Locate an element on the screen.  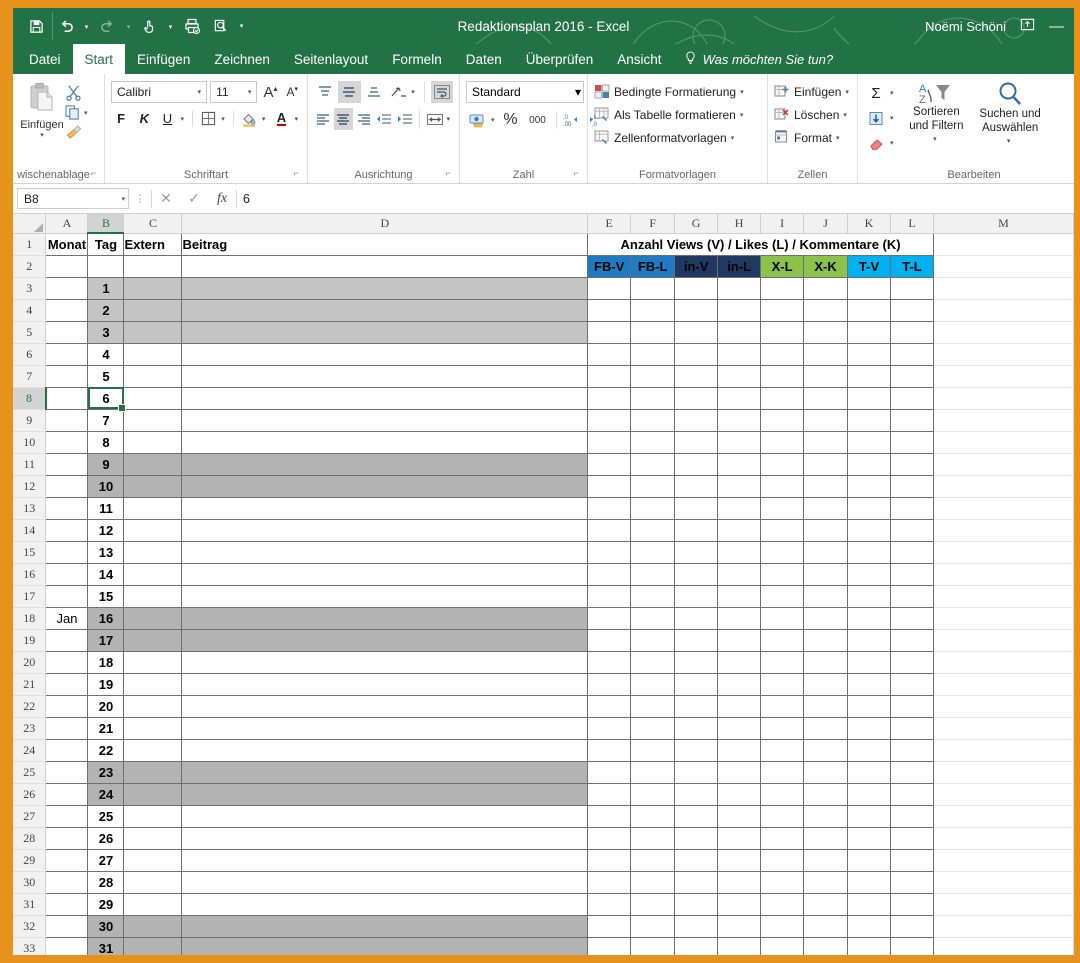
underline-dropdown-icon: ▾ is located at coordinates (184, 119).